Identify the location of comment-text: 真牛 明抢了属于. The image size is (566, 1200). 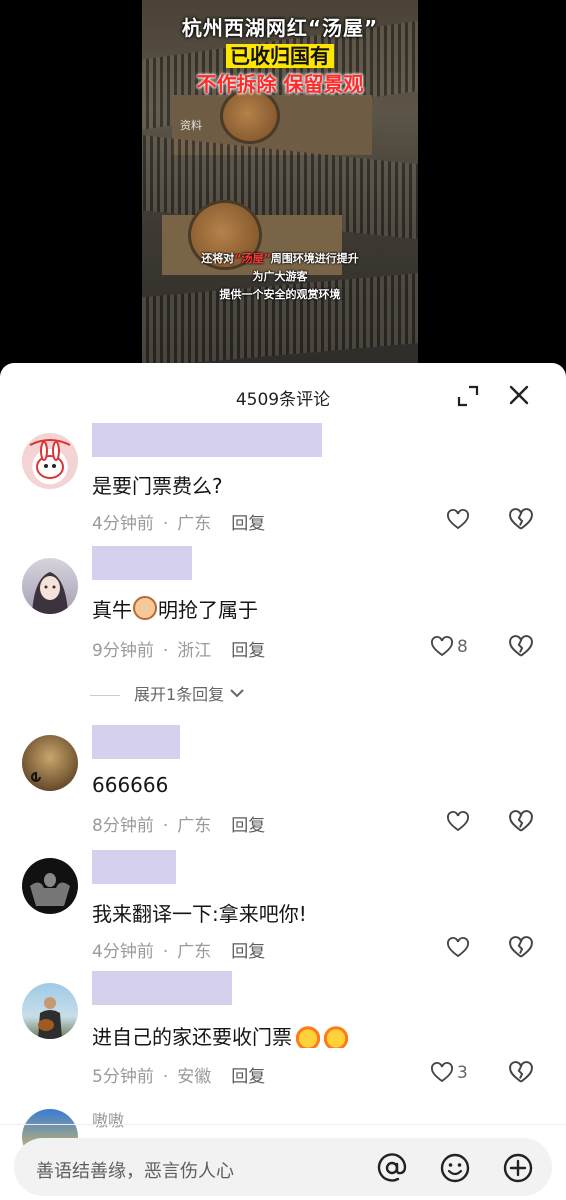
(175, 609).